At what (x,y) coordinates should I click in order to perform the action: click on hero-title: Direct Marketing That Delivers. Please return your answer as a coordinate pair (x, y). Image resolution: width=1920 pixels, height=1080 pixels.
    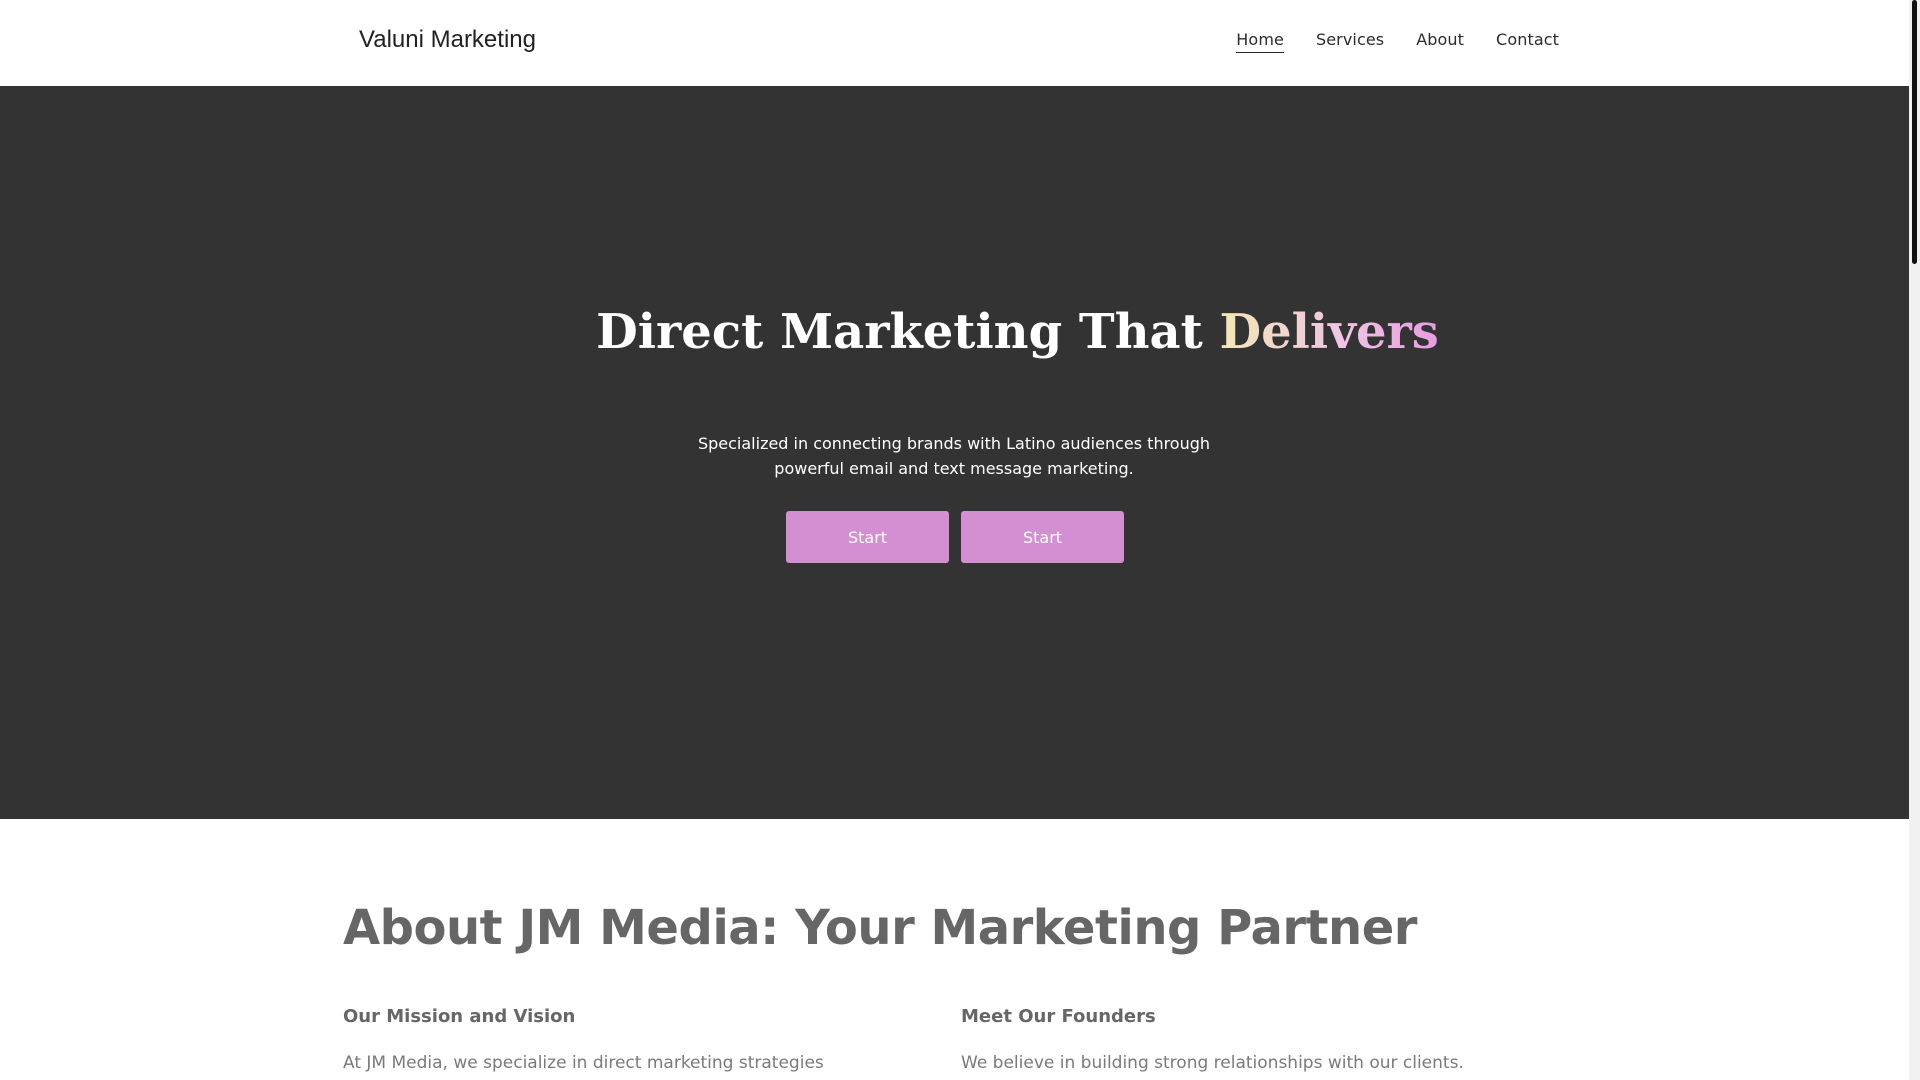
    Looking at the image, I should click on (954, 332).